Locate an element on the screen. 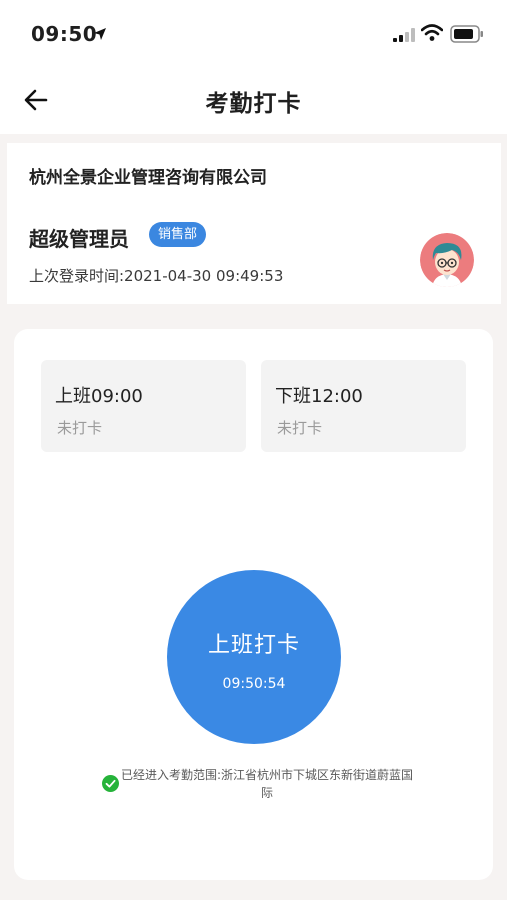 The image size is (507, 900). location-arrow-icon is located at coordinates (100, 35).